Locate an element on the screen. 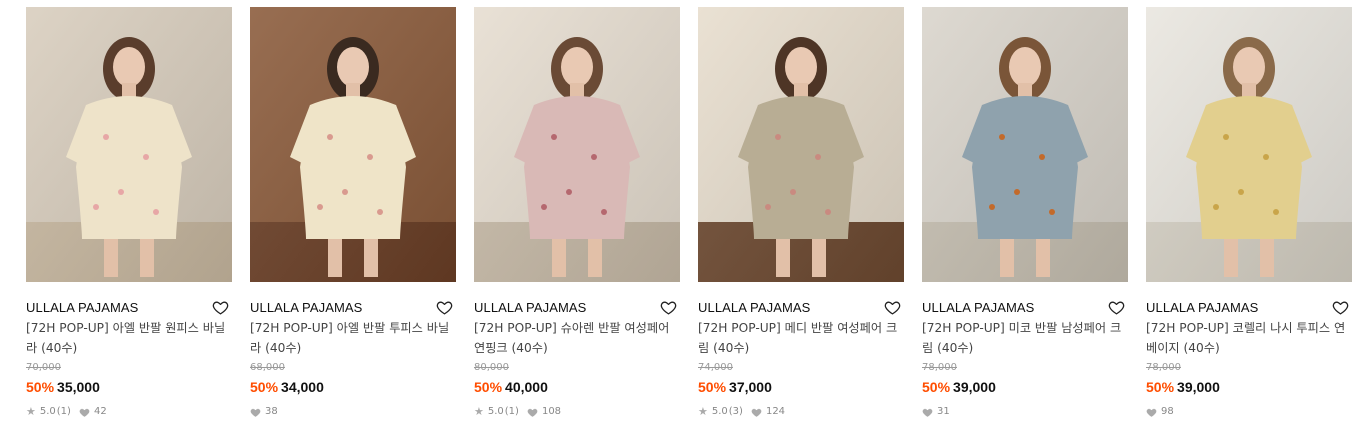  product-meta: ★ 5.0 (3) 124 is located at coordinates (801, 412).